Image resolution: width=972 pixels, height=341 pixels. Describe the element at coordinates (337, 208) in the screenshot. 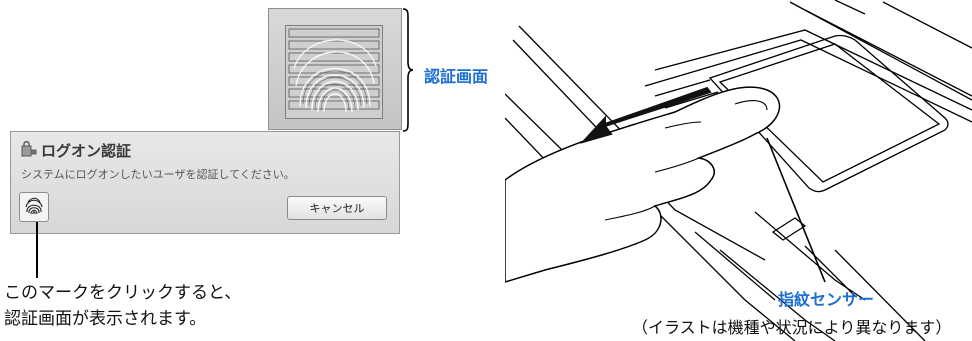

I see `cancel-button: キャンセル` at that location.